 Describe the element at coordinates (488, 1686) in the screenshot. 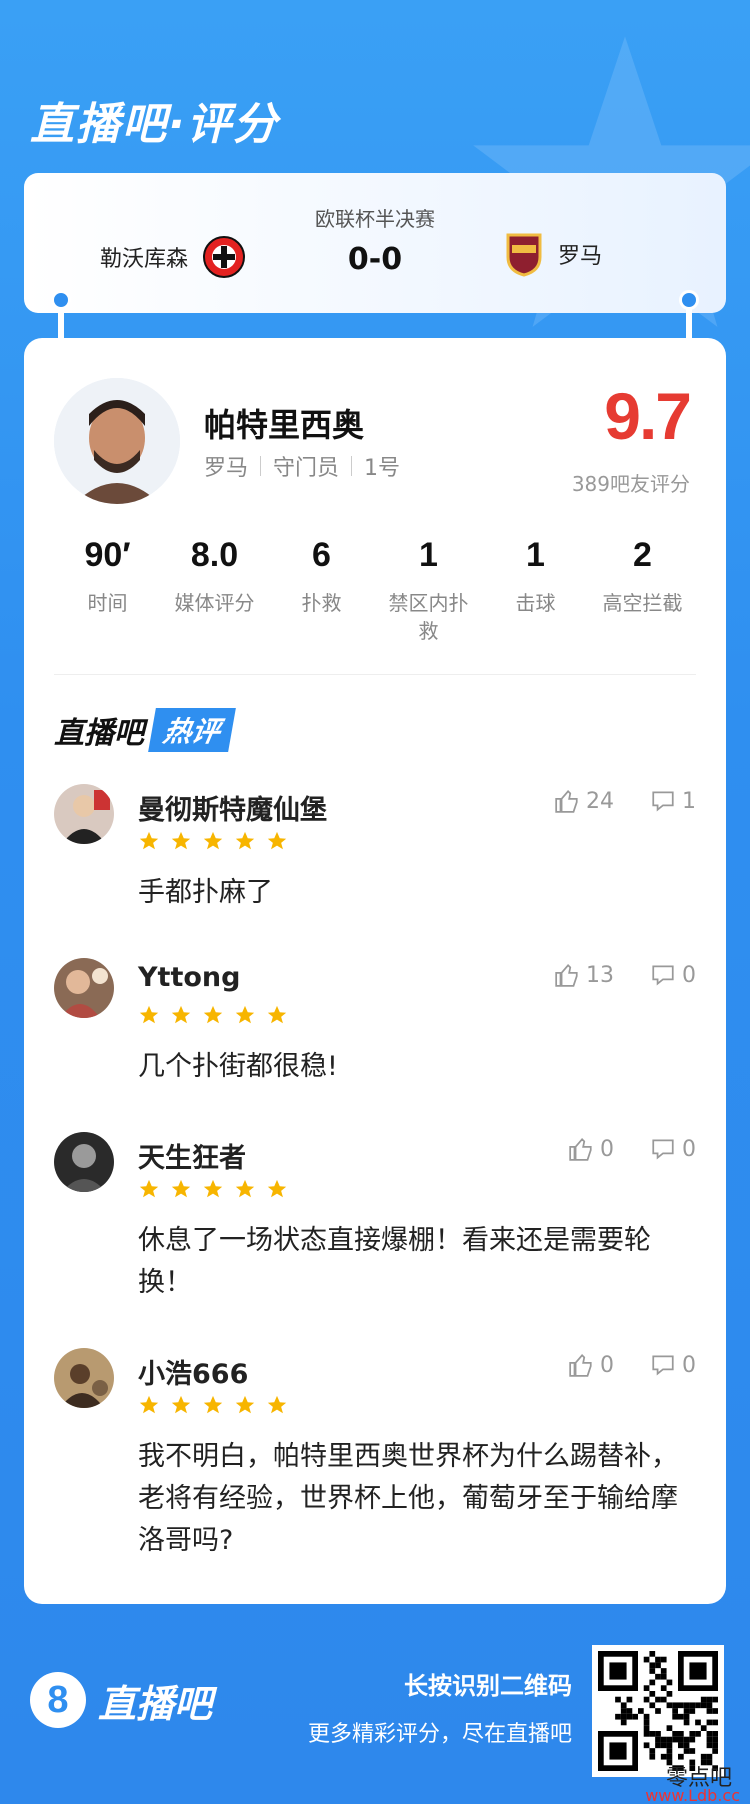

I see `qr-tip-title: 长按识别二维码` at that location.